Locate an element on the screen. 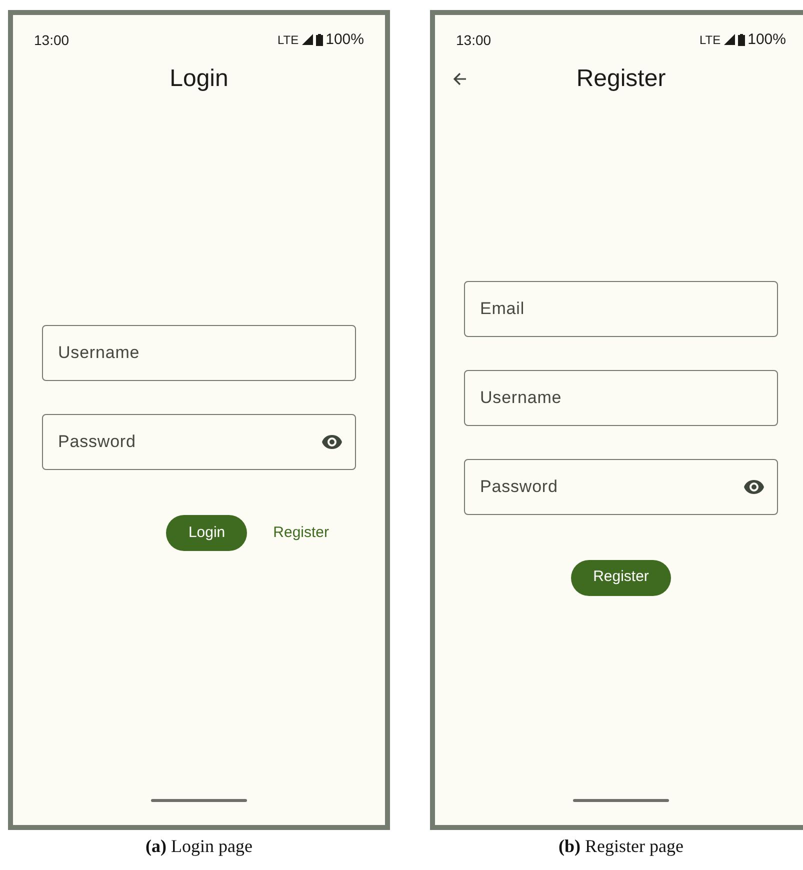  text-field: Email is located at coordinates (621, 308).